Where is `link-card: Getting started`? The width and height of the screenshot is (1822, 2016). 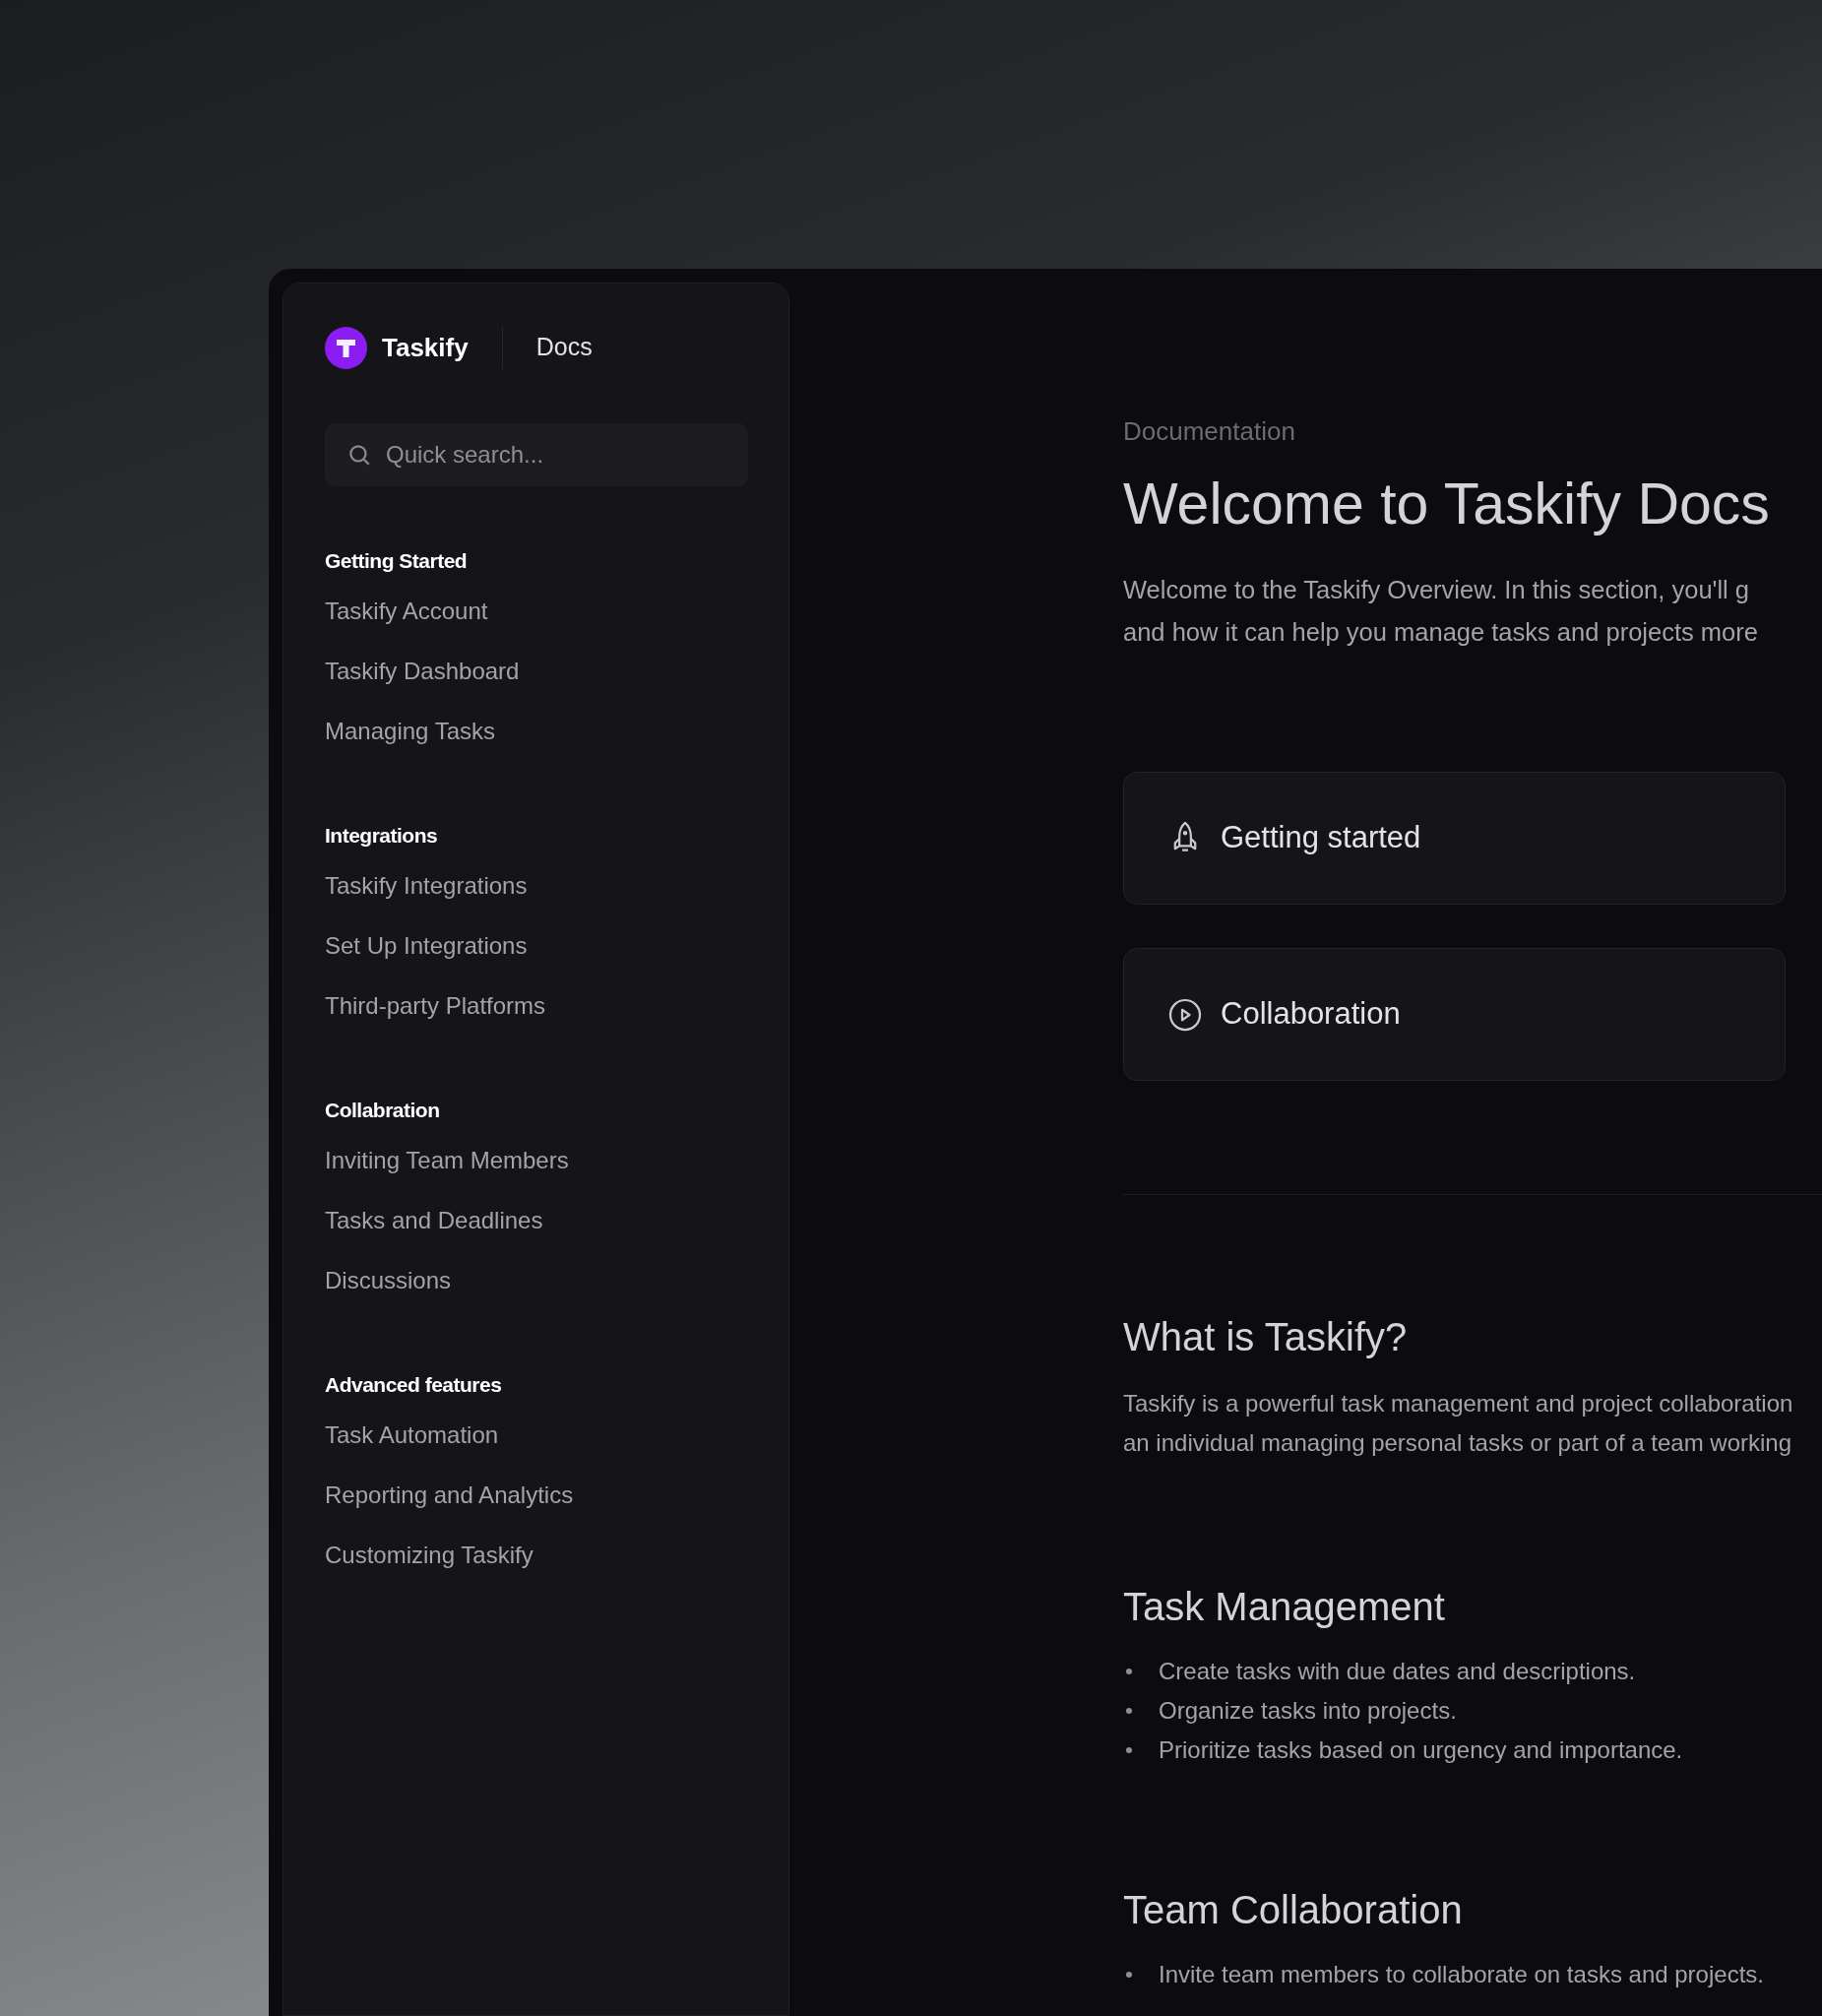
link-card: Getting started is located at coordinates (1454, 838).